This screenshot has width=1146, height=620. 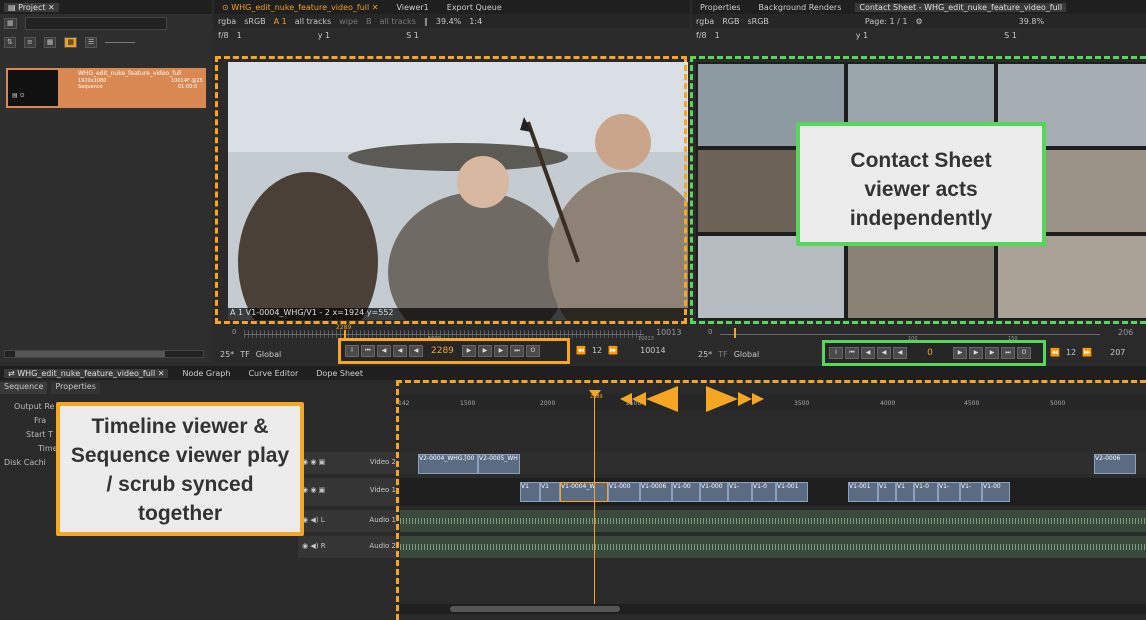 What do you see at coordinates (621, 350) in the screenshot?
I see `viewer-skip-controls: ⏪ 12 ⏩ 10014` at bounding box center [621, 350].